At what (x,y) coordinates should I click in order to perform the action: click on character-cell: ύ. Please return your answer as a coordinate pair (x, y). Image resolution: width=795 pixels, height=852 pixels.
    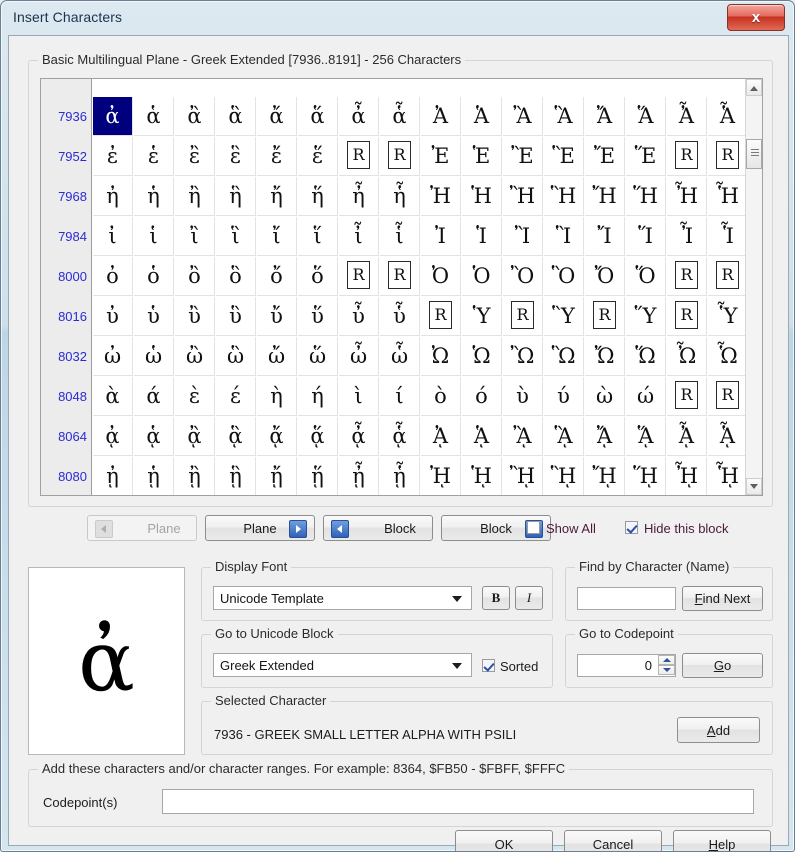
    Looking at the image, I should click on (564, 396).